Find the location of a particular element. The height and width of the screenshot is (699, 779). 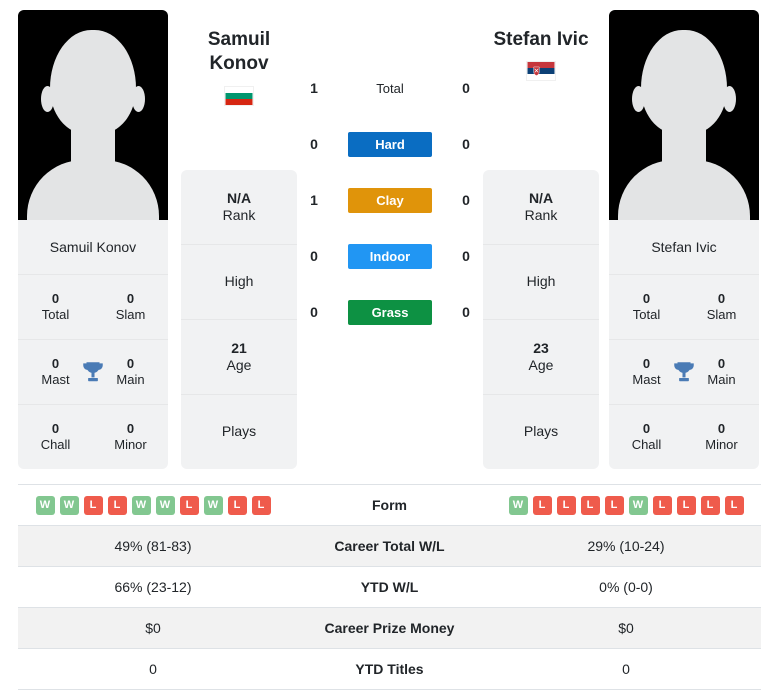

left-player-name-line1: Samuil is located at coordinates (239, 40).